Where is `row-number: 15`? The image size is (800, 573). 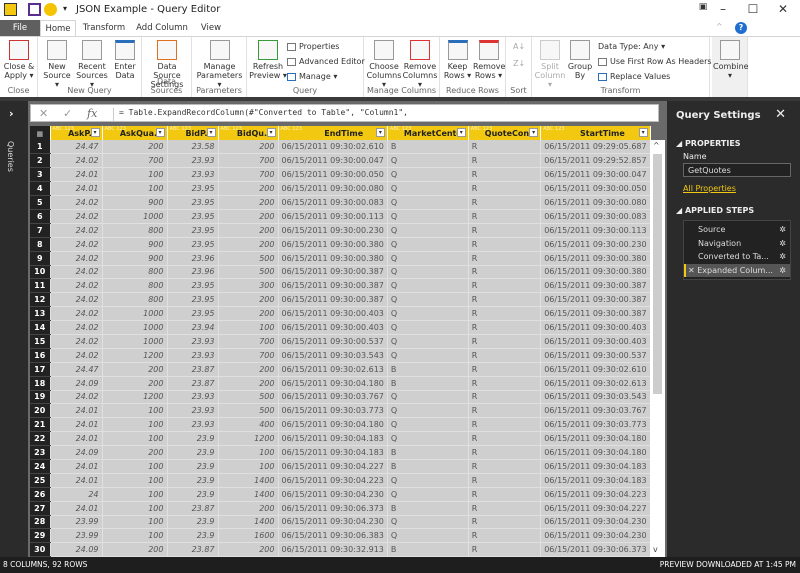 row-number: 15 is located at coordinates (40, 341).